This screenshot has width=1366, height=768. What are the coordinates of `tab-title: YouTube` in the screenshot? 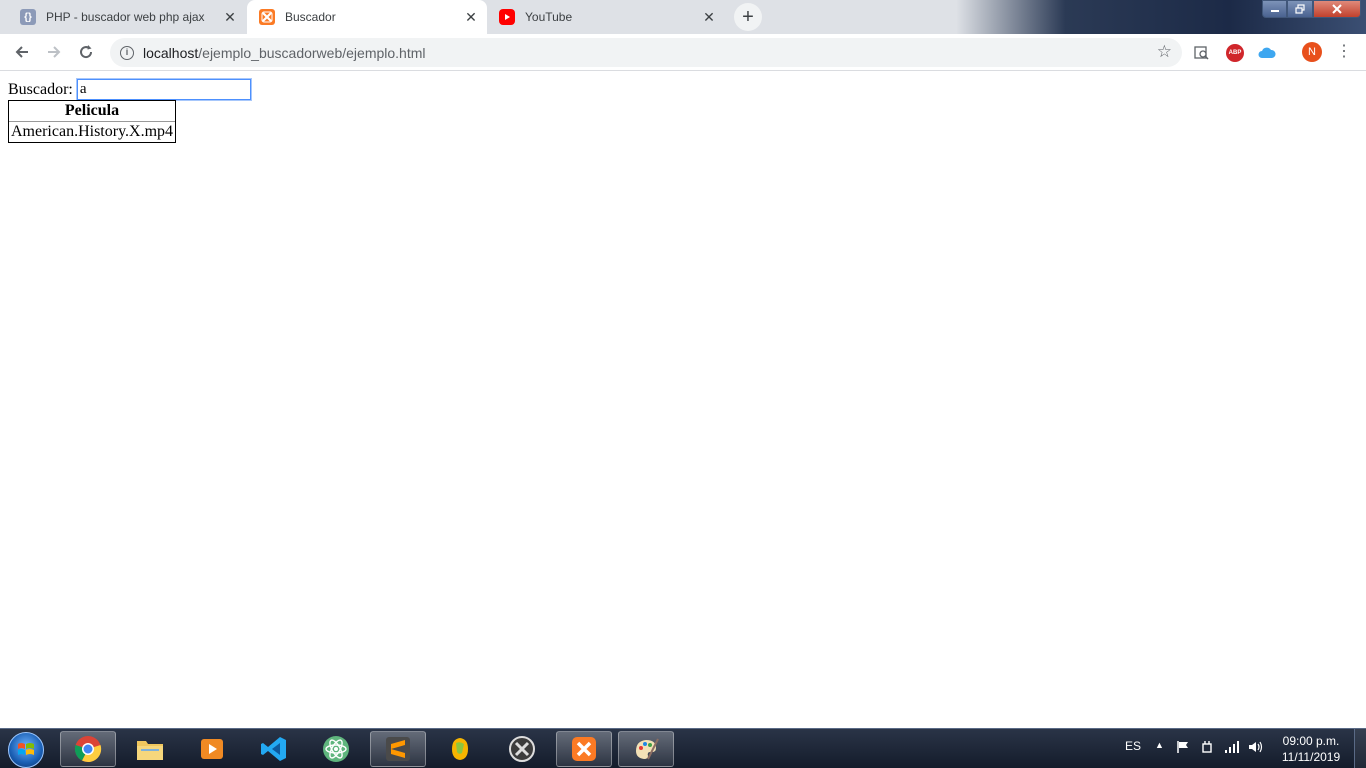 It's located at (549, 17).